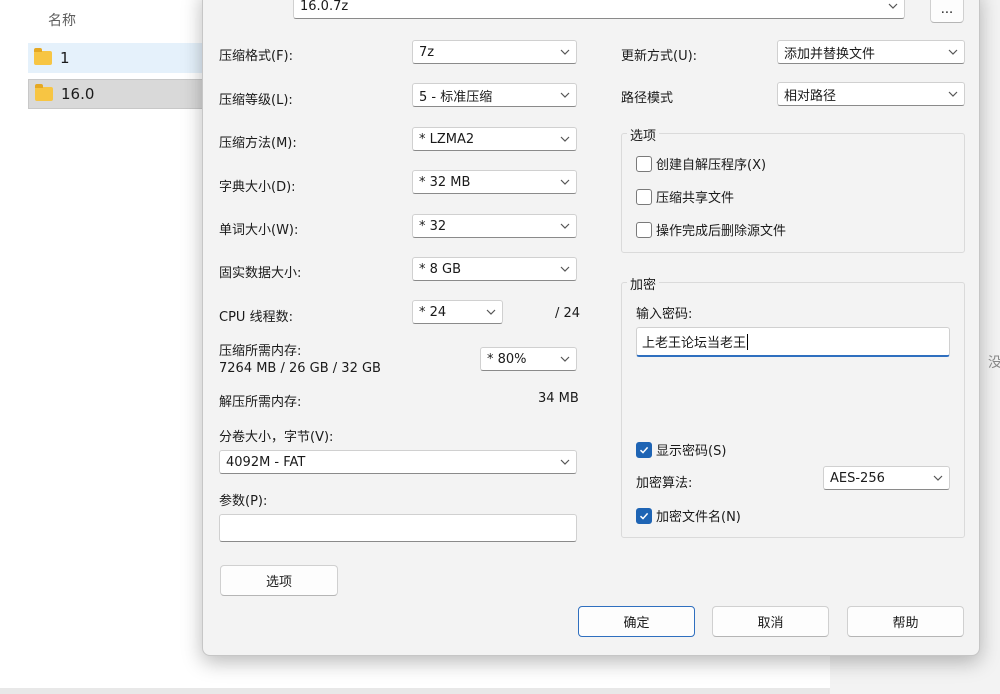 This screenshot has width=1000, height=694. Describe the element at coordinates (494, 182) in the screenshot. I see `dictionary-size-combo: * 32 MB` at that location.